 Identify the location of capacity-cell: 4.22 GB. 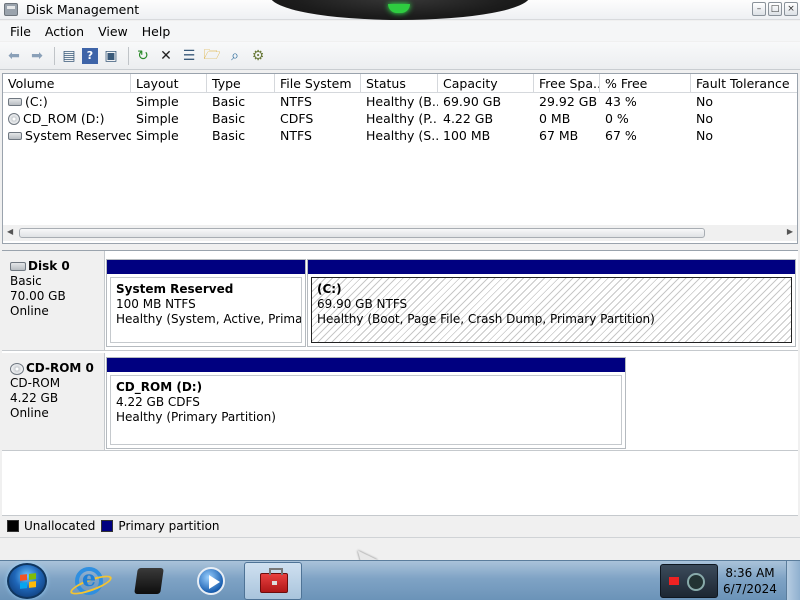
(468, 118).